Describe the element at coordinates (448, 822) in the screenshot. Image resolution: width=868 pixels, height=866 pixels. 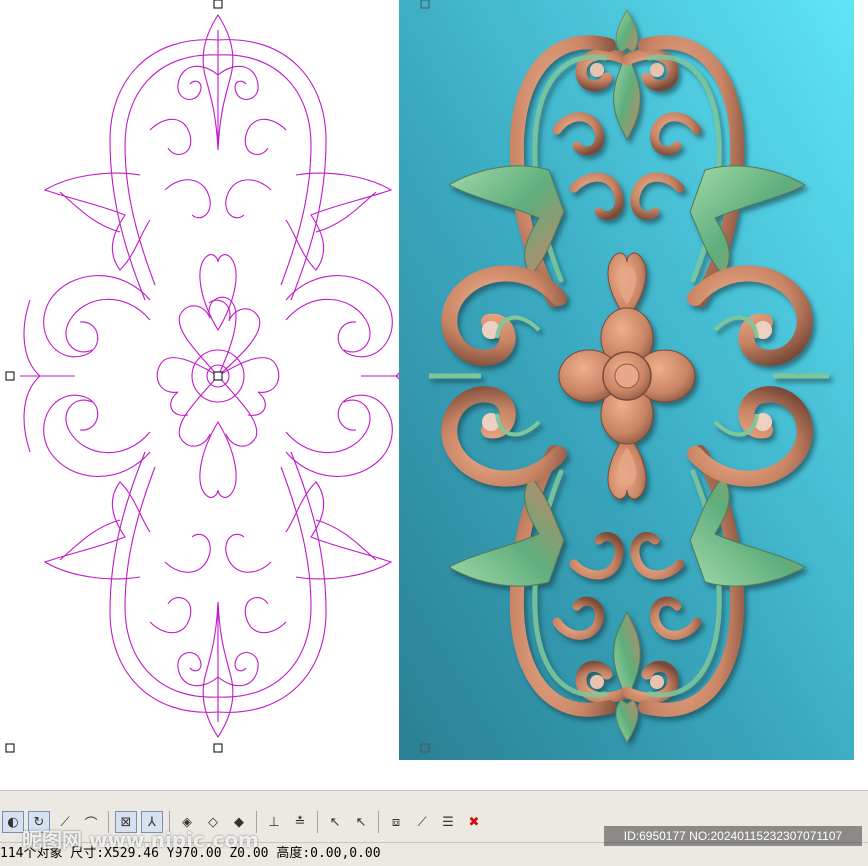
I see `layer-icon: ☰` at that location.